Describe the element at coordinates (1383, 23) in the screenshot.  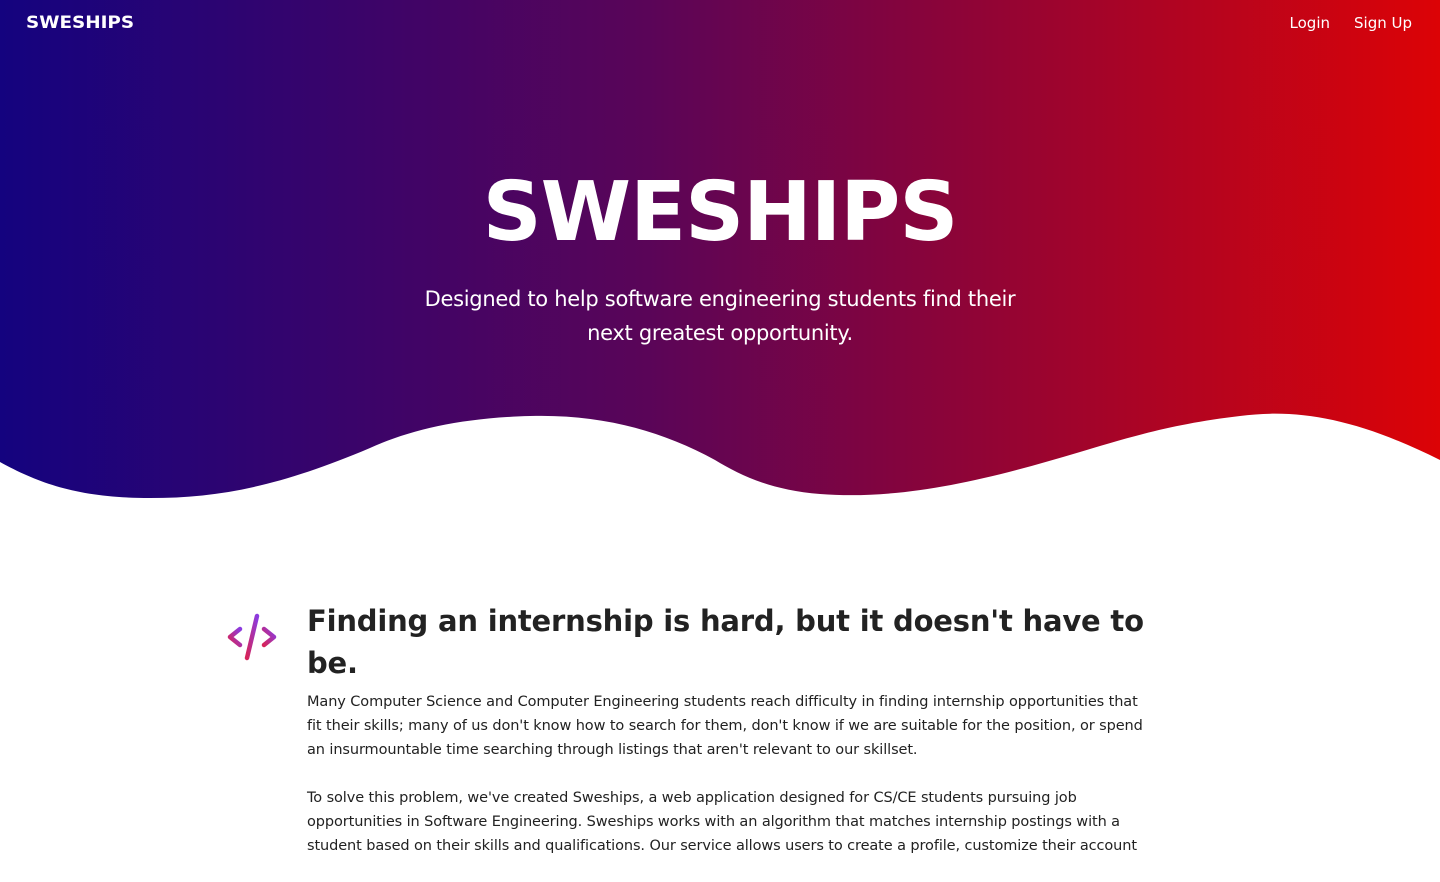
I see `signup-link: Sign Up` at that location.